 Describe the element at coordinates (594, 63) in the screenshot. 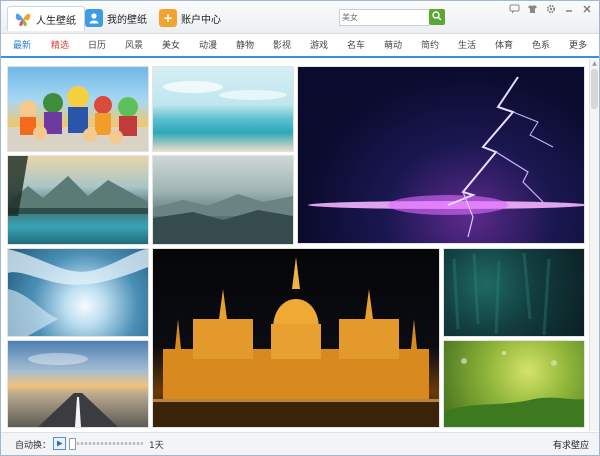

I see `scroll-up-icon: ▲` at that location.